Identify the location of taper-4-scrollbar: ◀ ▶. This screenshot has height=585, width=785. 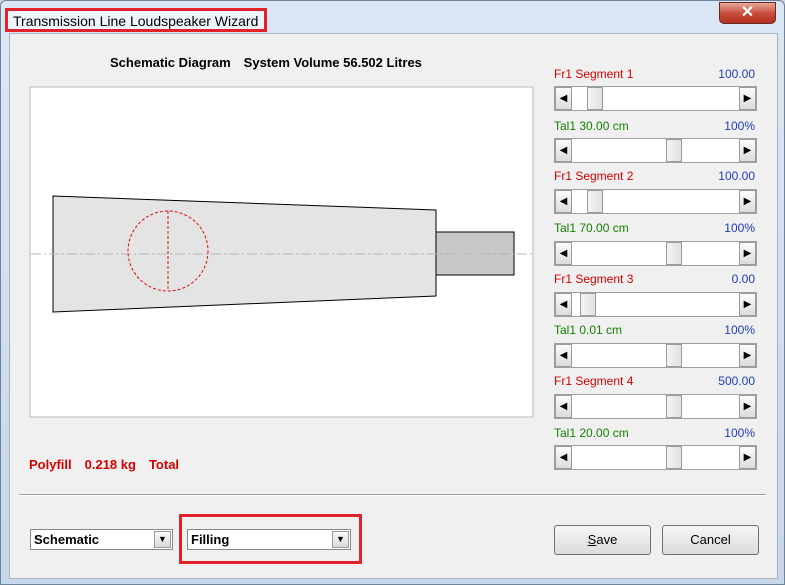
(655, 457).